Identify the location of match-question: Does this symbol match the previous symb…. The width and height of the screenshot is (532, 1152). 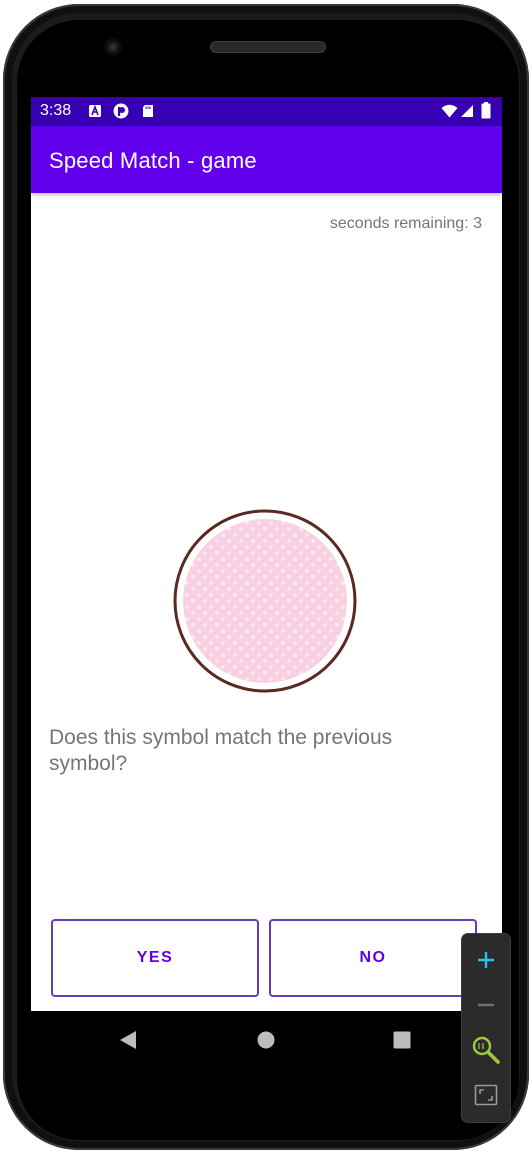
(221, 750).